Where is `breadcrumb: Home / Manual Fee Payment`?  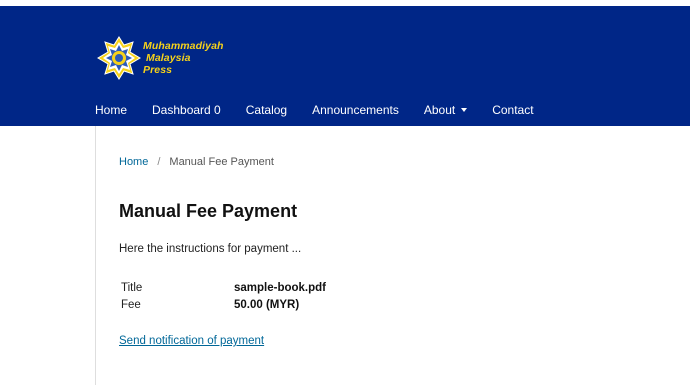
breadcrumb: Home / Manual Fee Payment is located at coordinates (196, 162).